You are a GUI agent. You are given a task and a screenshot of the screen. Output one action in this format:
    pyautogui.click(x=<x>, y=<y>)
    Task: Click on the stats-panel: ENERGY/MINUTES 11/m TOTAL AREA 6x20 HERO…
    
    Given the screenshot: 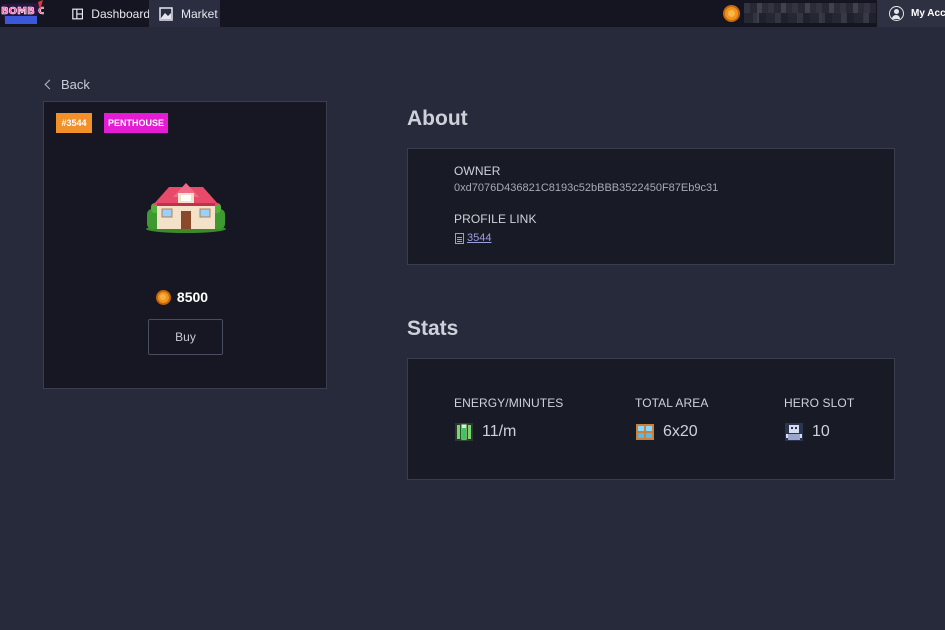 What is the action you would take?
    pyautogui.click(x=651, y=419)
    